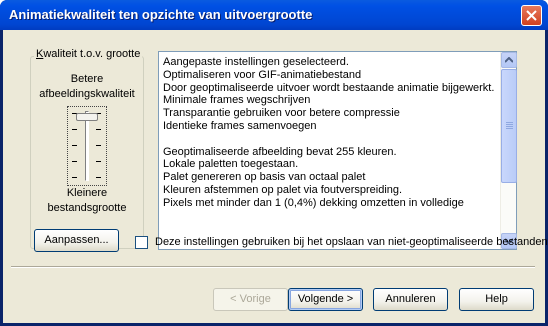 This screenshot has height=326, width=548. What do you see at coordinates (231, 164) in the screenshot?
I see `info-line: Lokale paletten toegestaan.` at bounding box center [231, 164].